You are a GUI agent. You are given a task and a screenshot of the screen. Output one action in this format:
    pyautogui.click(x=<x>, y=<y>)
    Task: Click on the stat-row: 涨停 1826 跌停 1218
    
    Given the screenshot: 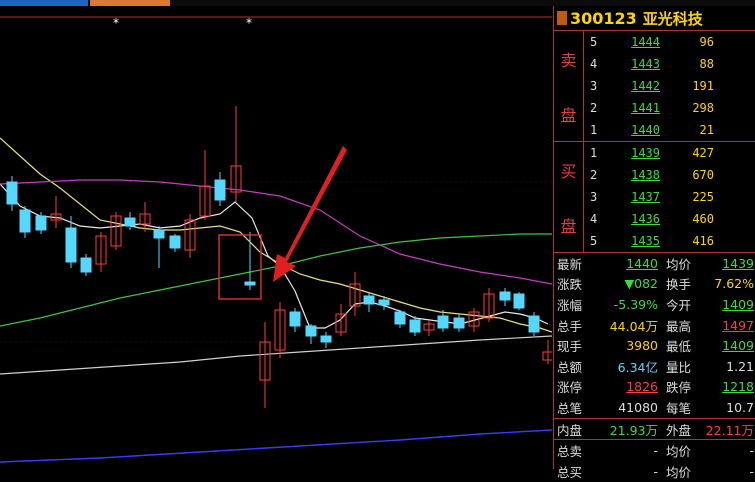 What is the action you would take?
    pyautogui.click(x=655, y=387)
    